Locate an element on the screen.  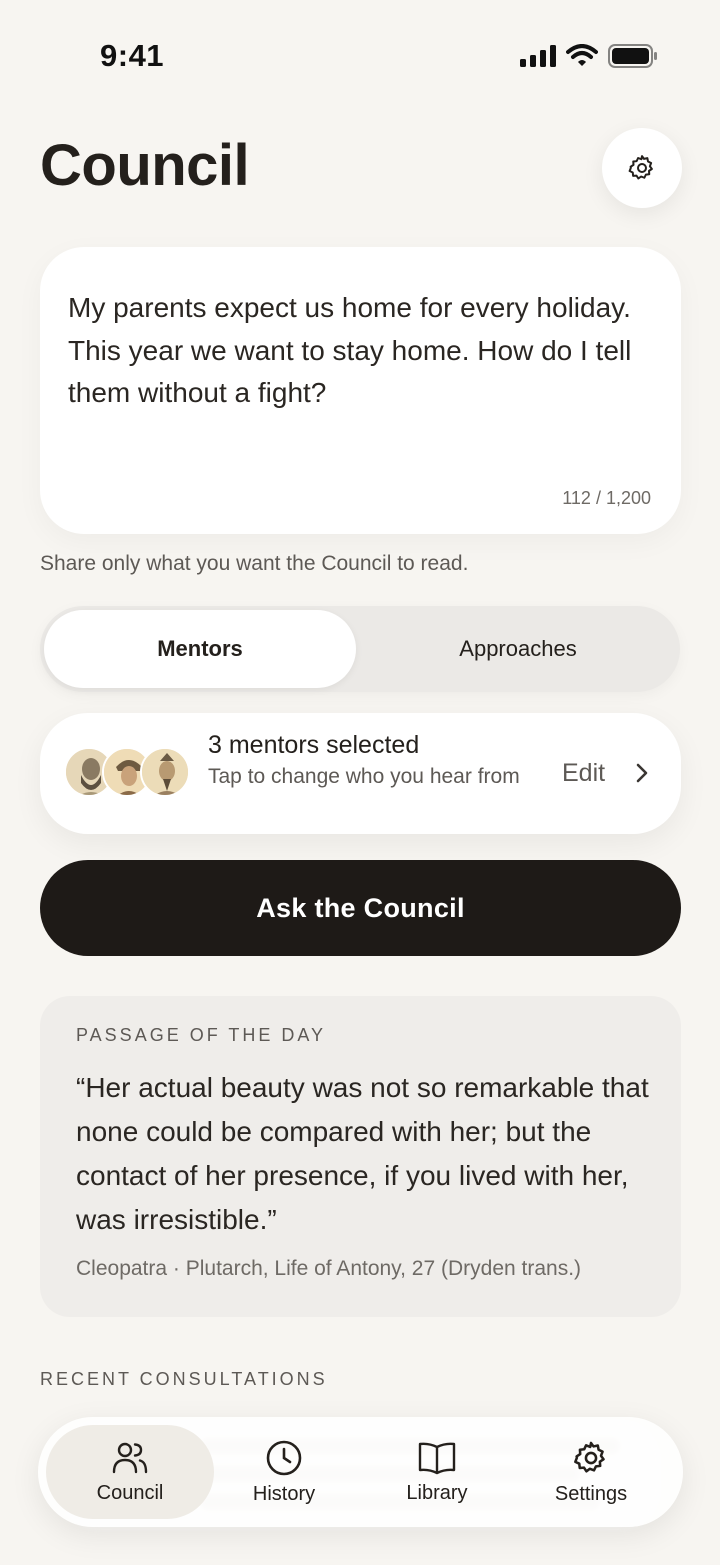
character-count: 112 / 1,200 is located at coordinates (606, 498).